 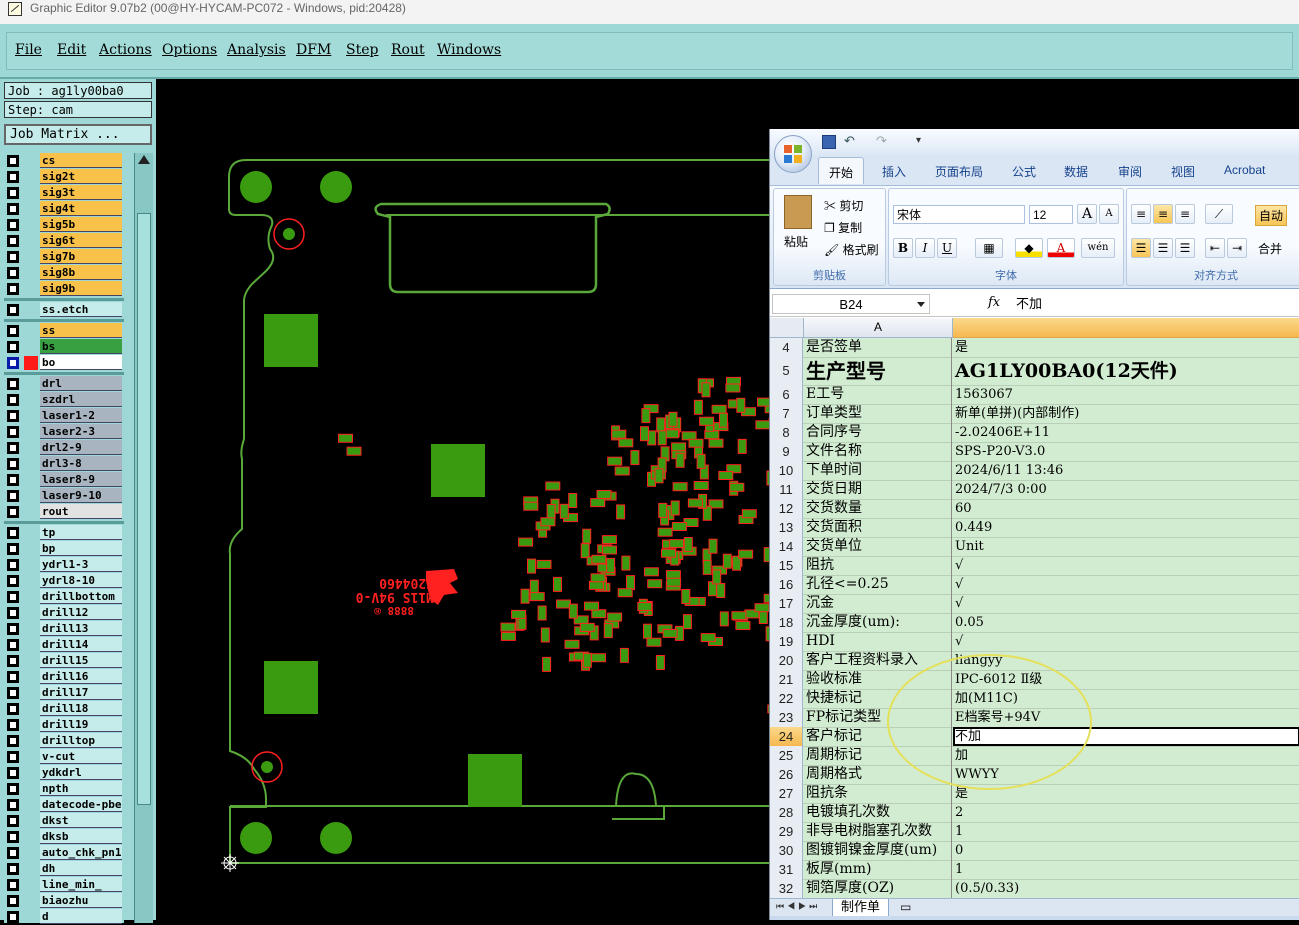 I want to click on layer-row-drill18: drill18, so click(x=64, y=709).